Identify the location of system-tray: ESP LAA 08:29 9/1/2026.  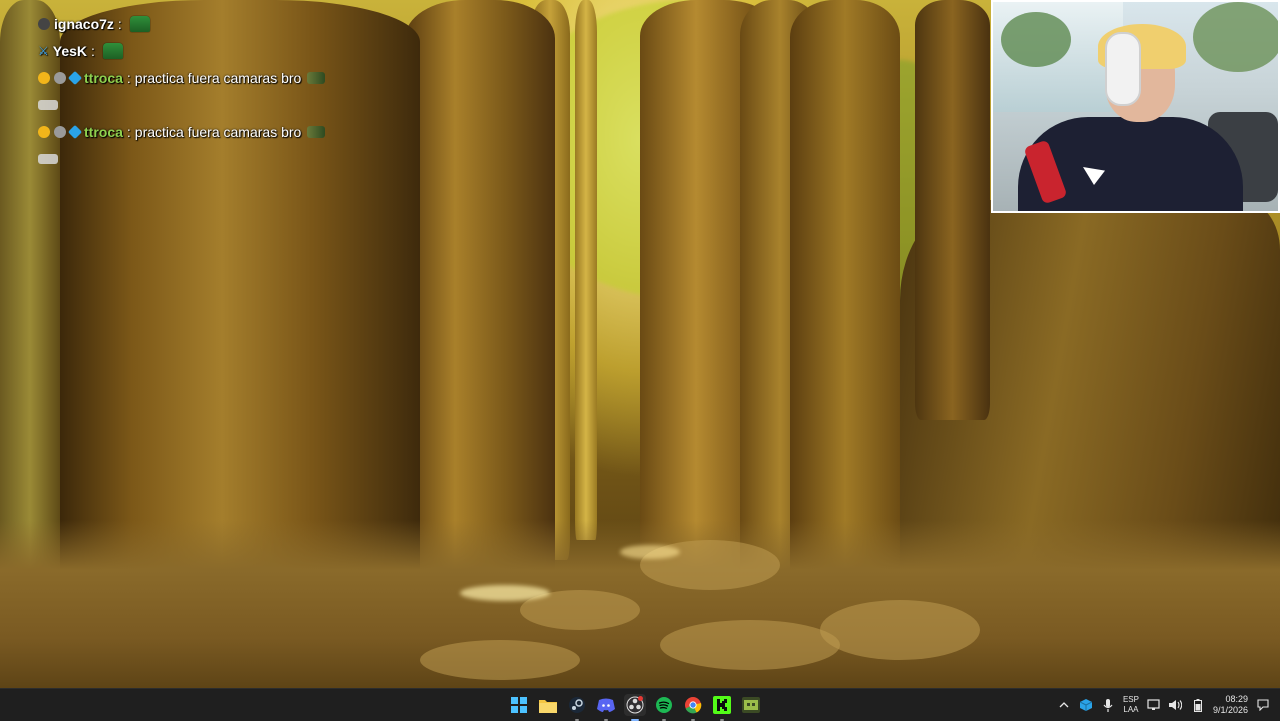
(1168, 705).